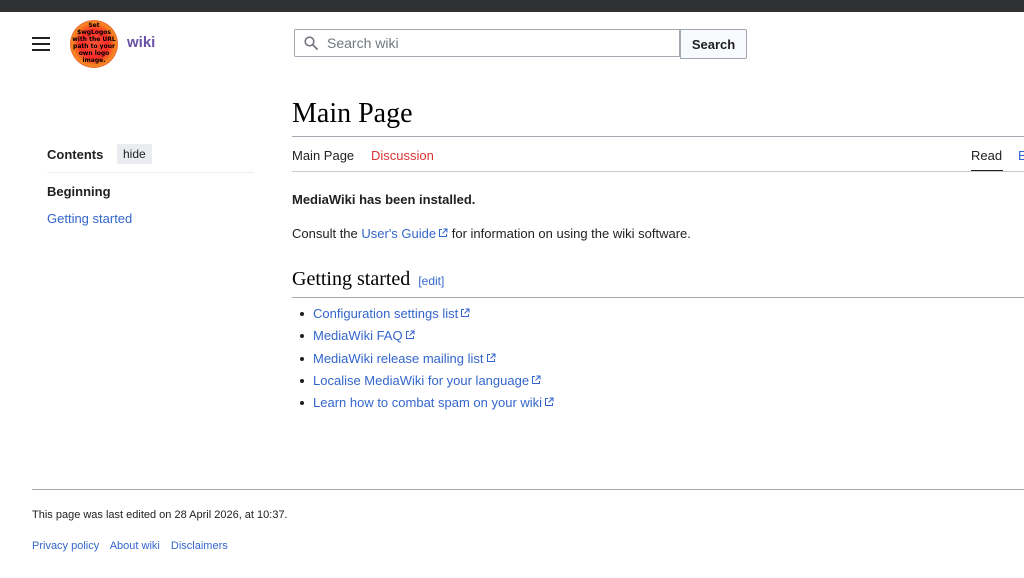 Image resolution: width=1024 pixels, height=578 pixels. I want to click on tab-edit: E, so click(1021, 155).